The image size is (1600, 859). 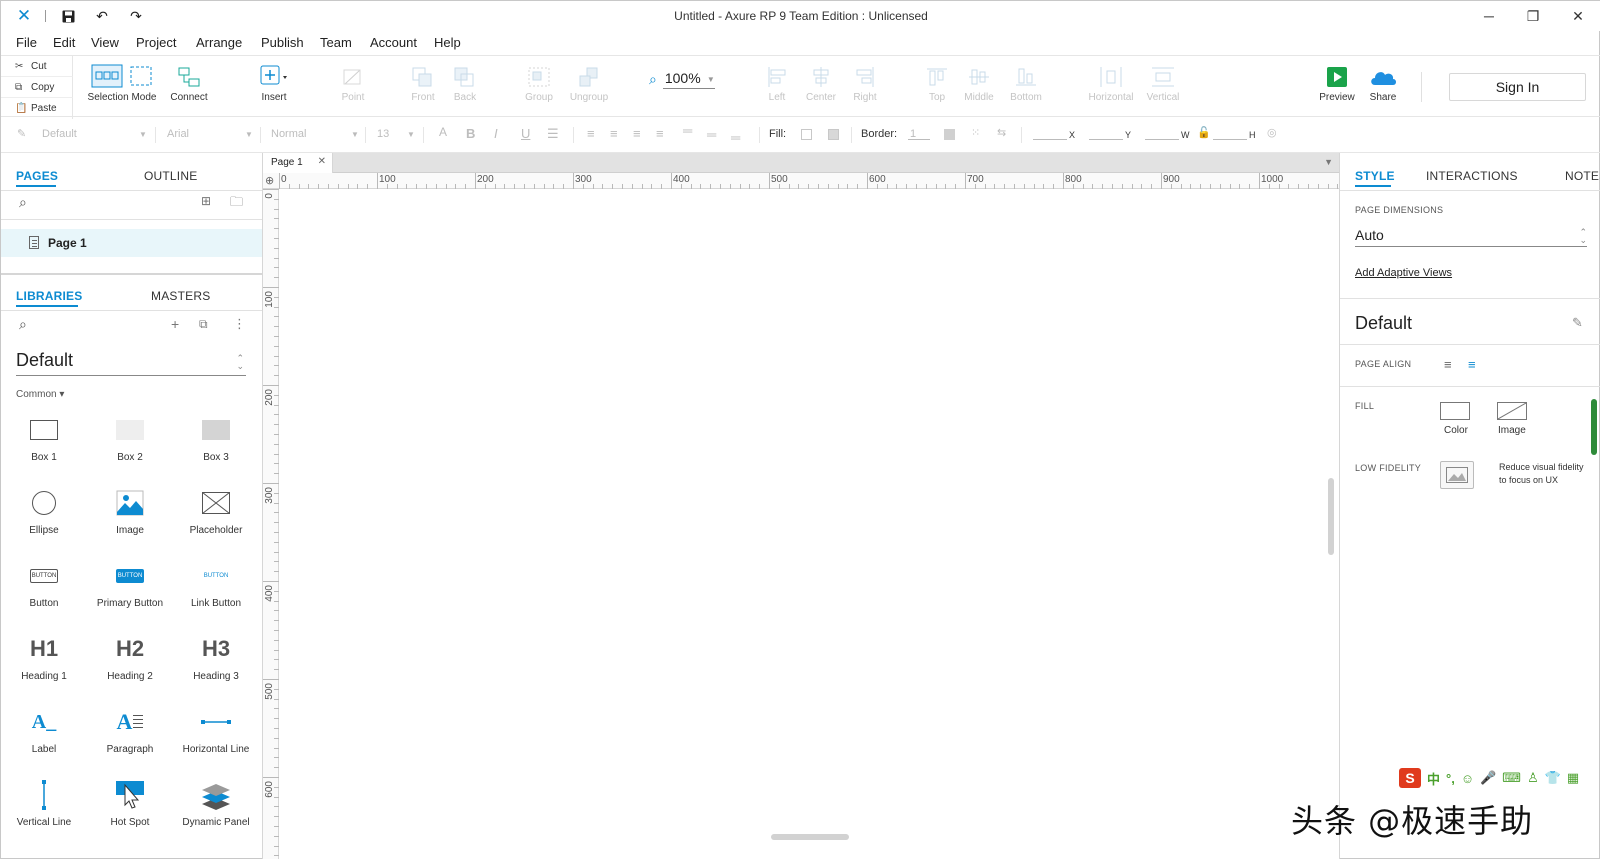 I want to click on add-library-icon: +, so click(x=175, y=324).